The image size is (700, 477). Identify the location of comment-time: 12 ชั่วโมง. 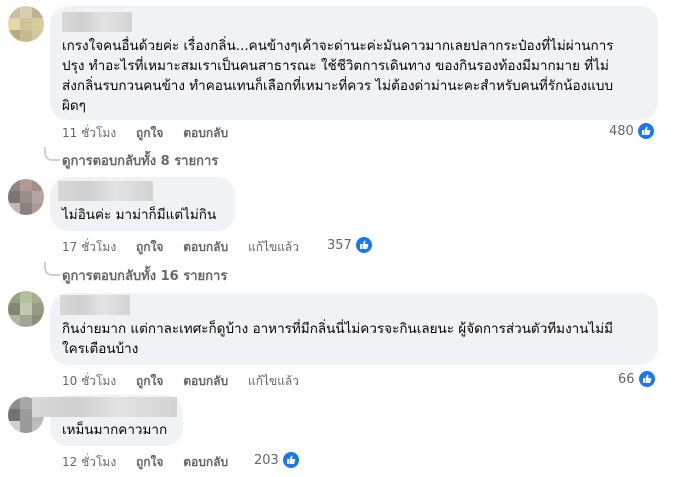
(89, 462).